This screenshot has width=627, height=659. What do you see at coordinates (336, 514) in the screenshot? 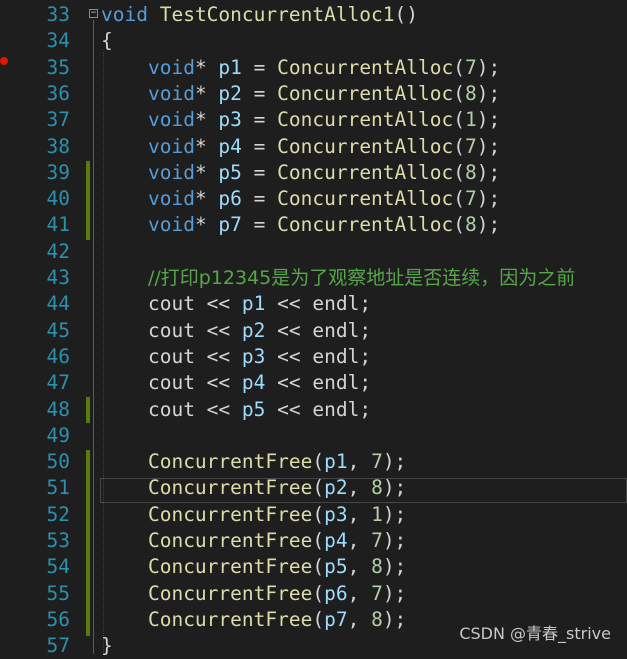
I see `variable: p3` at bounding box center [336, 514].